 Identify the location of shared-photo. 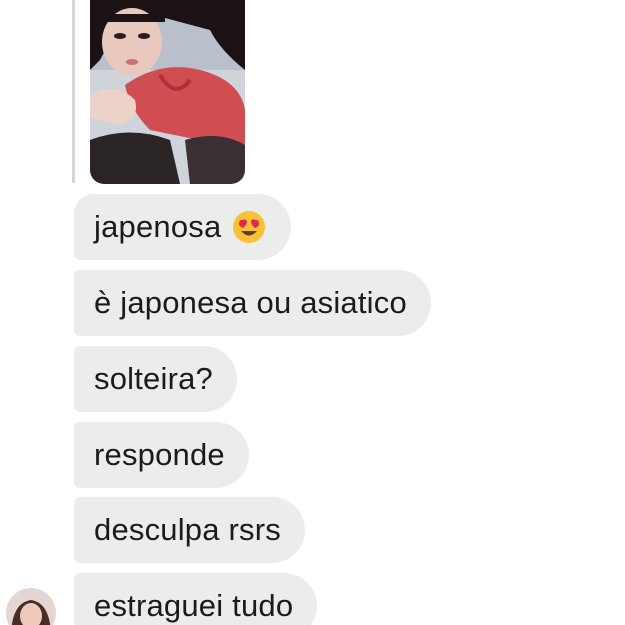
(167, 92).